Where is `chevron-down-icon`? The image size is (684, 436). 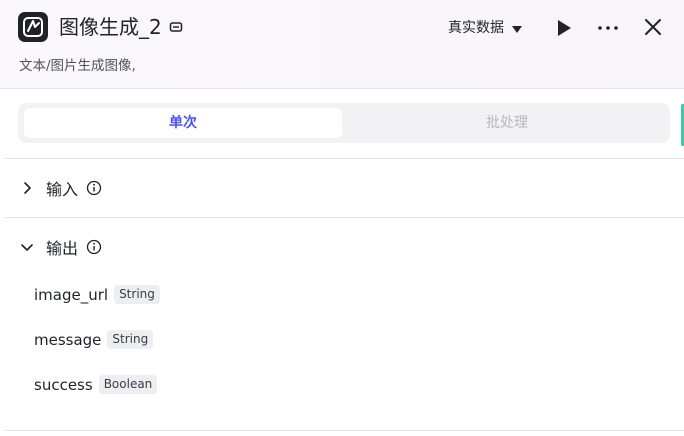
chevron-down-icon is located at coordinates (27, 247).